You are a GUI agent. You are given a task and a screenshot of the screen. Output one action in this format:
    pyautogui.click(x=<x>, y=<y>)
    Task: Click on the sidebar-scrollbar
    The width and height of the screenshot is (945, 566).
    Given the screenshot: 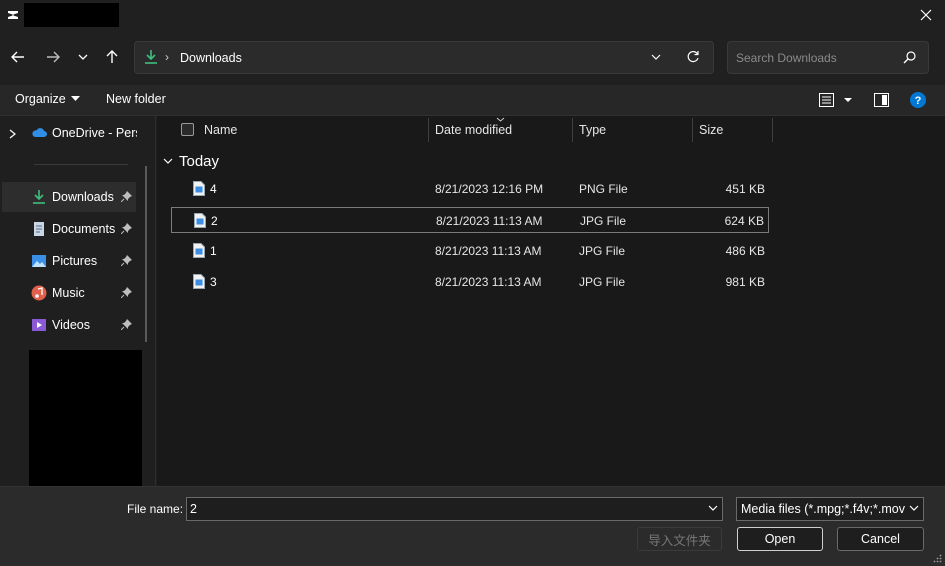 What is the action you would take?
    pyautogui.click(x=146, y=254)
    